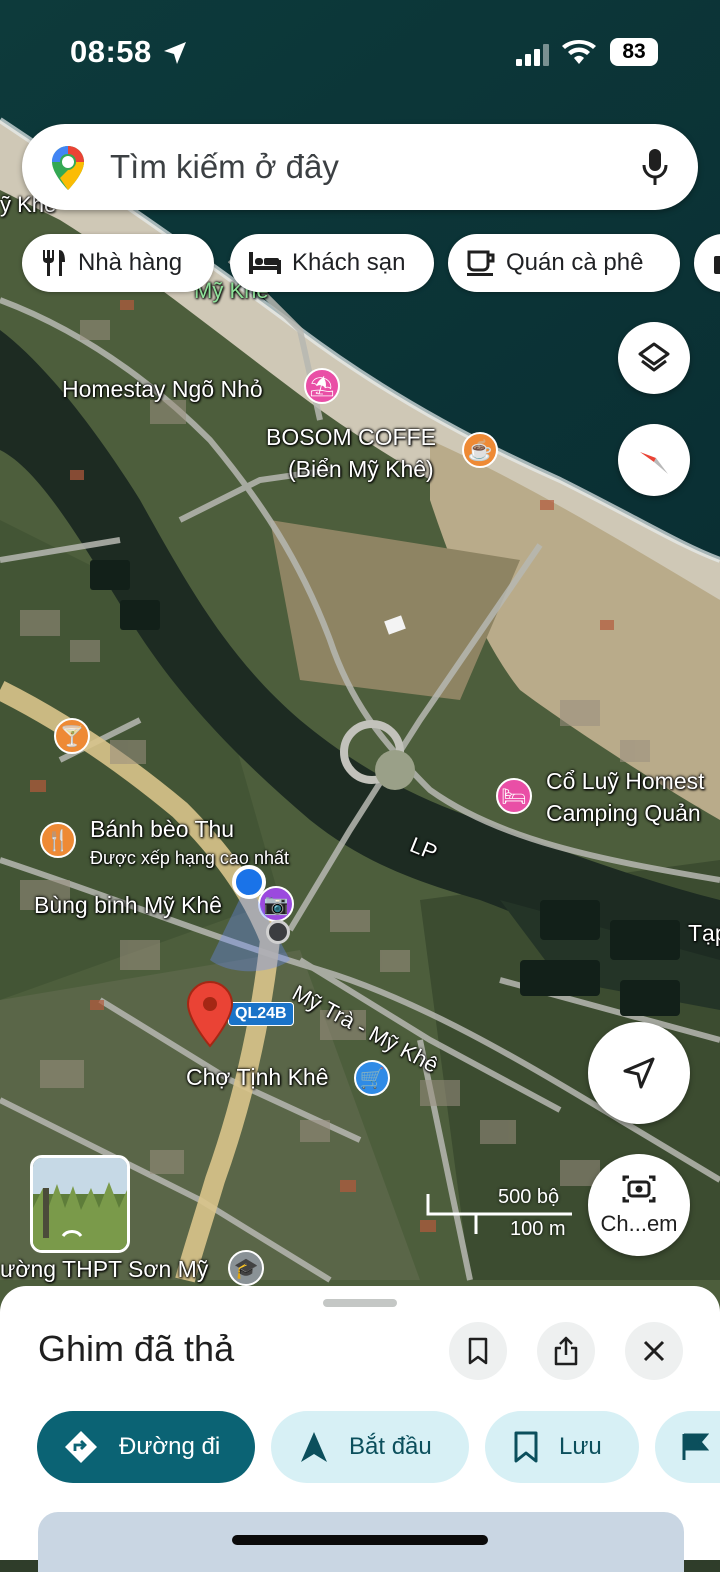  What do you see at coordinates (58, 840) in the screenshot?
I see `restaurant-poi-icon: 🍴` at bounding box center [58, 840].